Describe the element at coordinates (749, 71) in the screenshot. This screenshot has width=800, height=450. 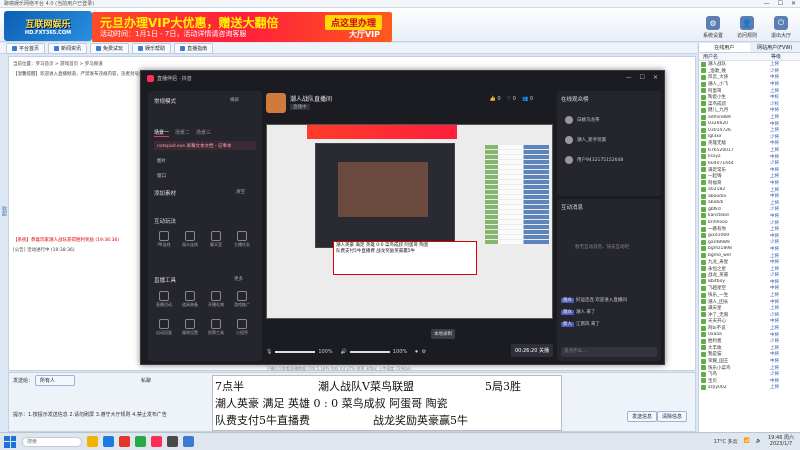
I see `user-row: _渔歌_晚 少将` at that location.